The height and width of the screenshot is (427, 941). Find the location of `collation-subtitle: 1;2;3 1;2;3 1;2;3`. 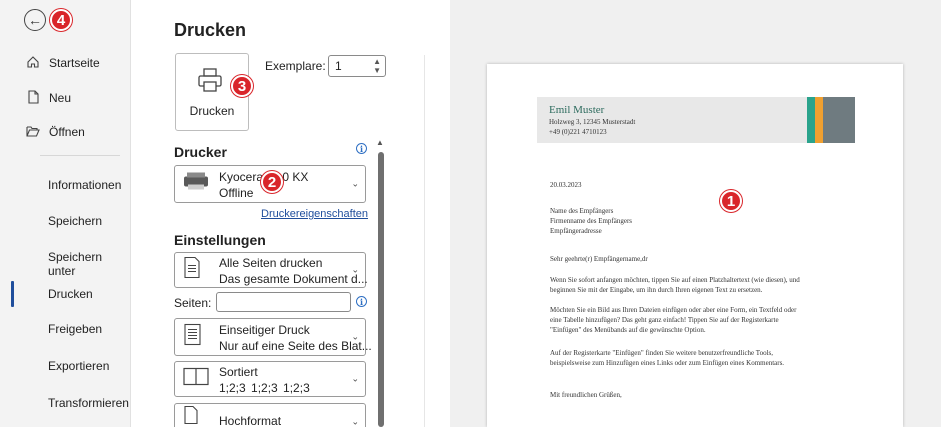

collation-subtitle: 1;2;3 1;2;3 1;2;3 is located at coordinates (264, 388).